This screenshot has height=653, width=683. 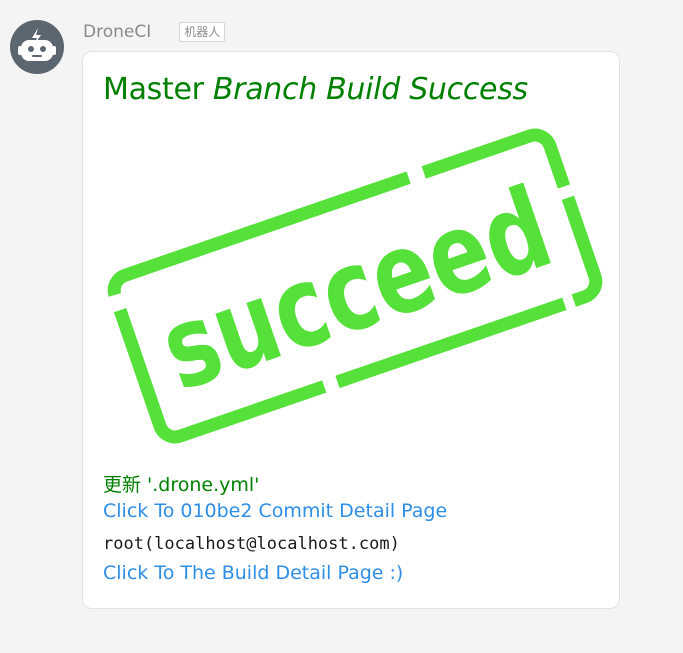 What do you see at coordinates (117, 32) in the screenshot?
I see `sender-name: DroneCI` at bounding box center [117, 32].